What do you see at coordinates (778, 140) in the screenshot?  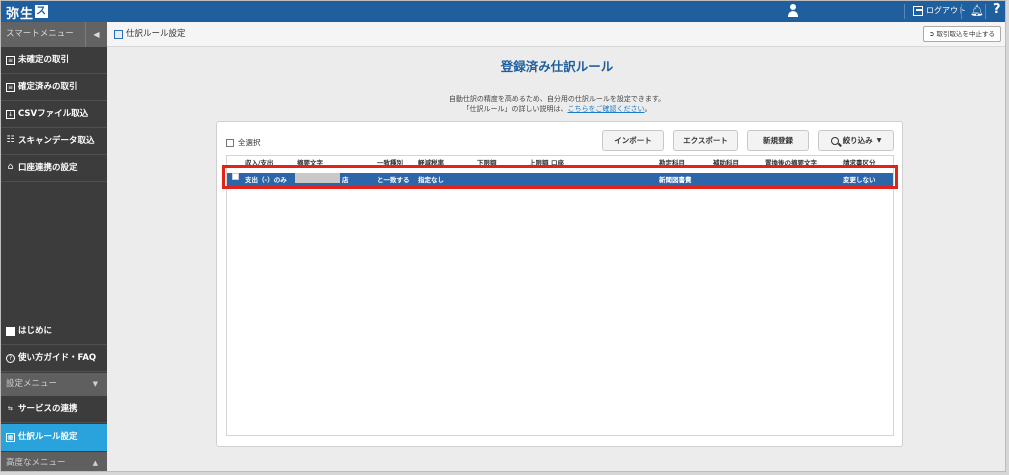 I see `new-rule-button: 新規登録` at bounding box center [778, 140].